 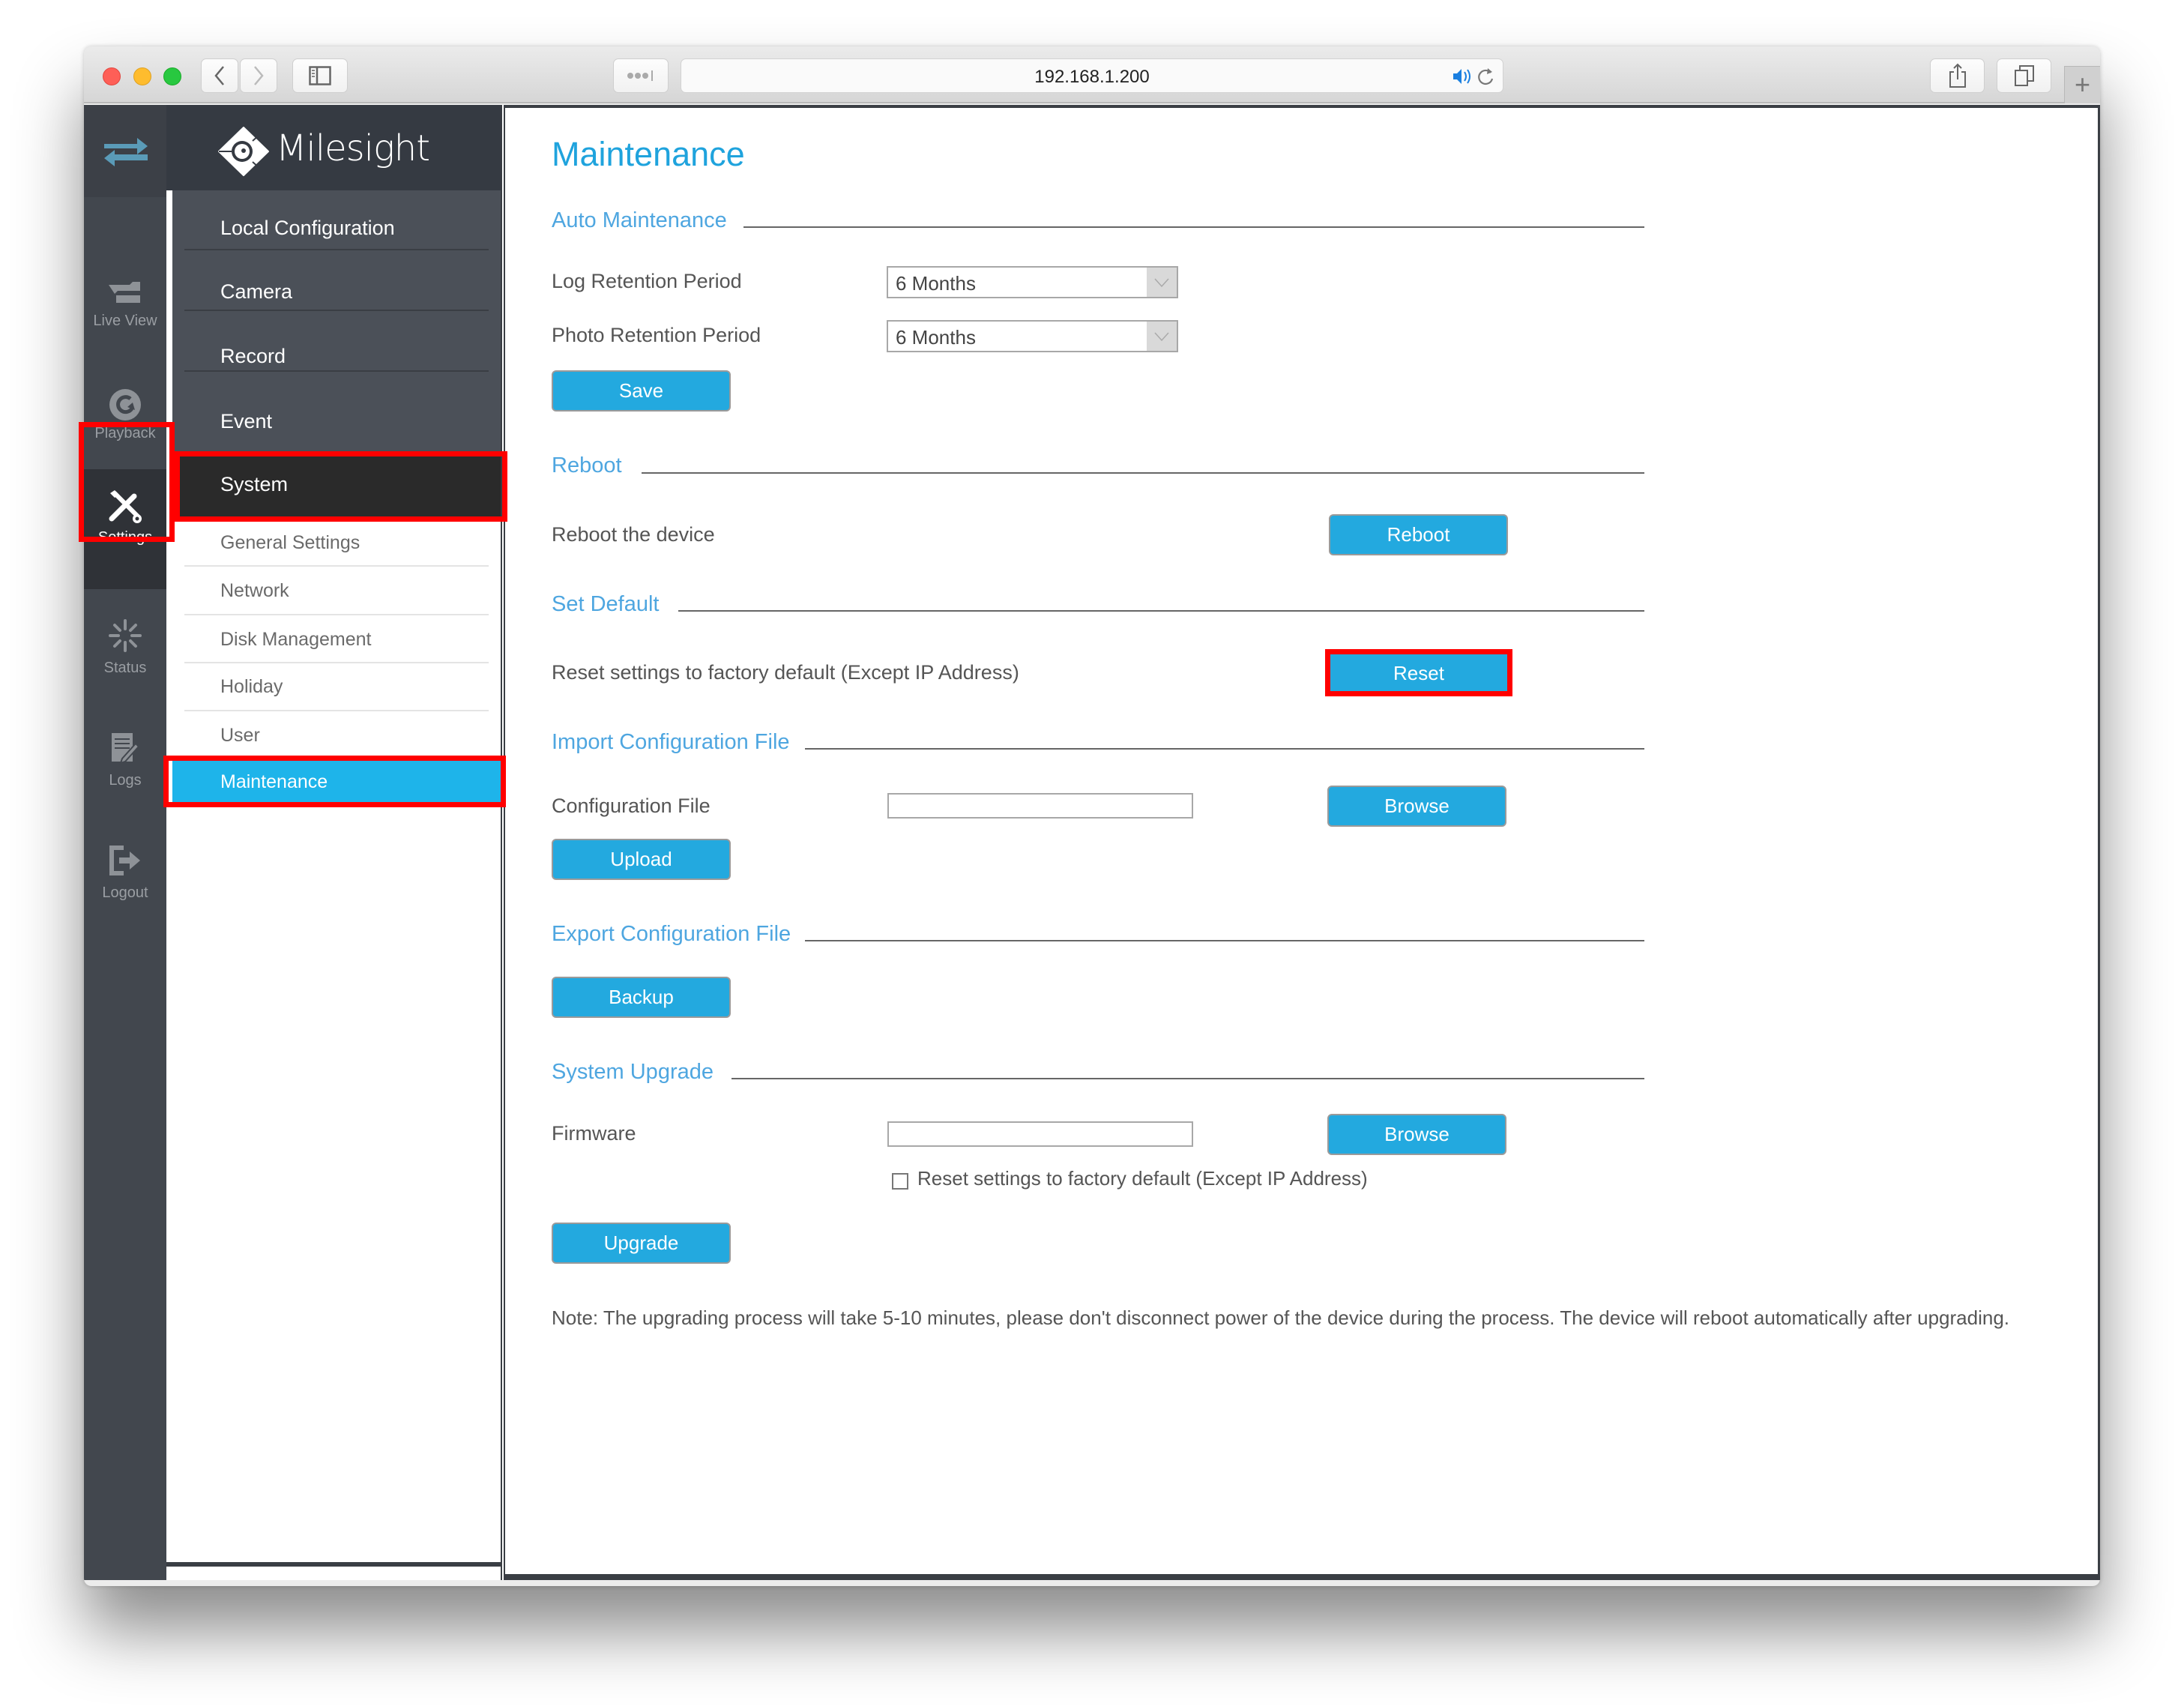 What do you see at coordinates (125, 433) in the screenshot?
I see `rail-label: Playback` at bounding box center [125, 433].